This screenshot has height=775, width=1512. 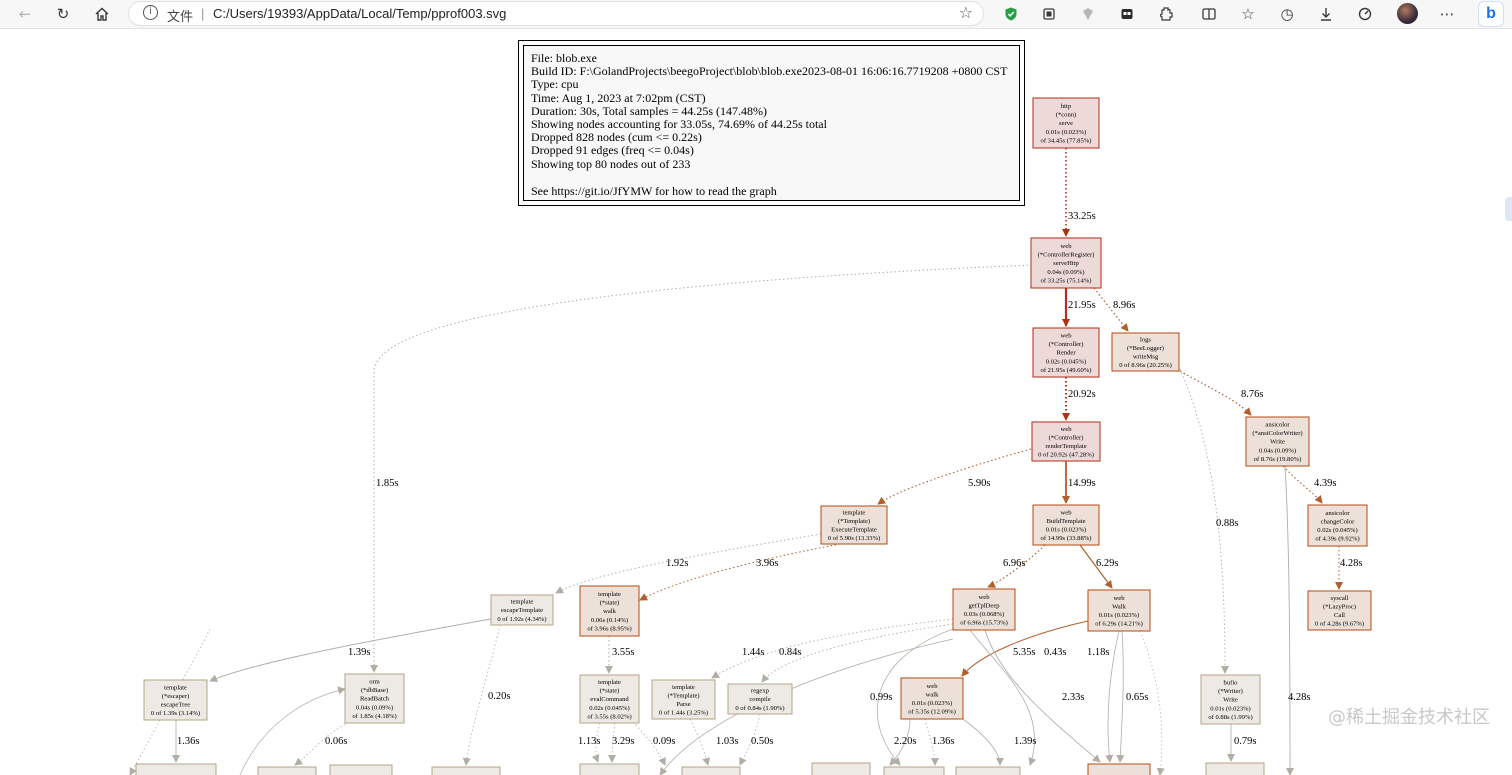 I want to click on node-label: serve, so click(x=1066, y=123).